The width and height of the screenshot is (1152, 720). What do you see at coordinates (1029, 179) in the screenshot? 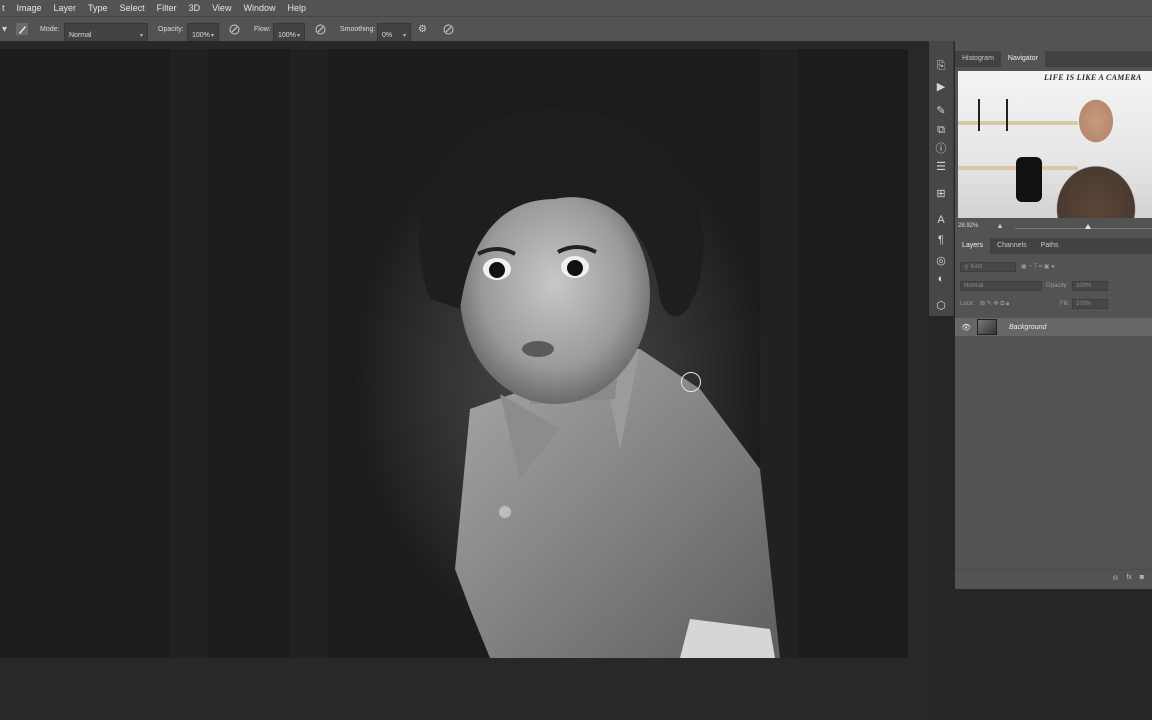
I see `microphone` at bounding box center [1029, 179].